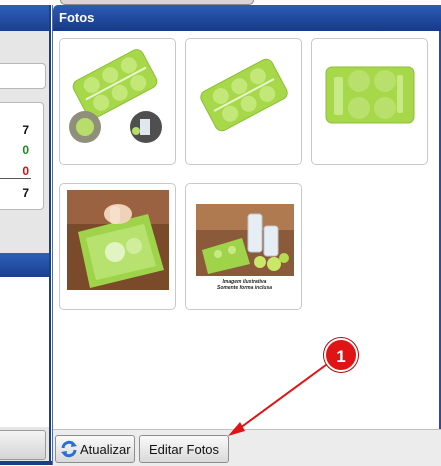 The width and height of the screenshot is (441, 466). I want to click on refresh-icon, so click(69, 449).